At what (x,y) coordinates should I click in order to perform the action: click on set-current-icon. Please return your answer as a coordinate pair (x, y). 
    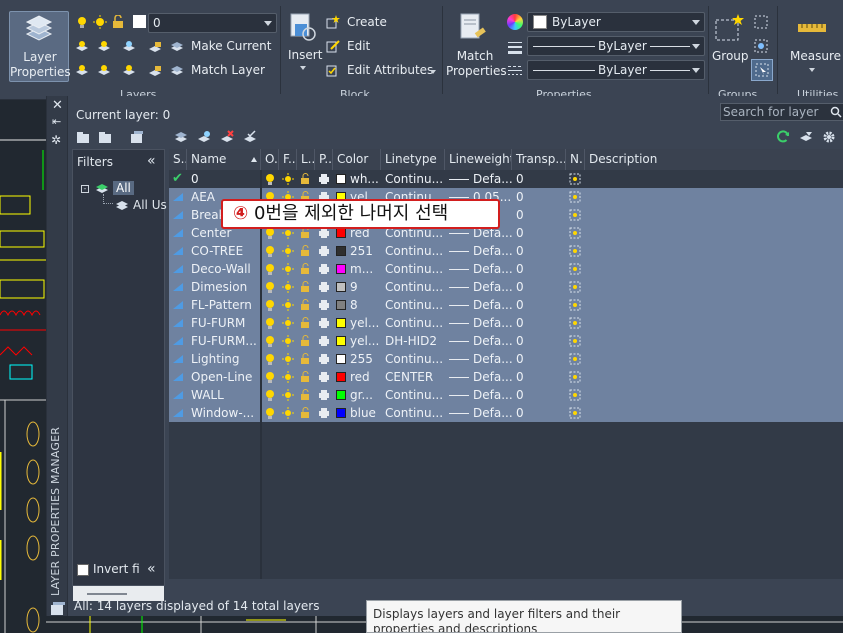
    Looking at the image, I should click on (250, 137).